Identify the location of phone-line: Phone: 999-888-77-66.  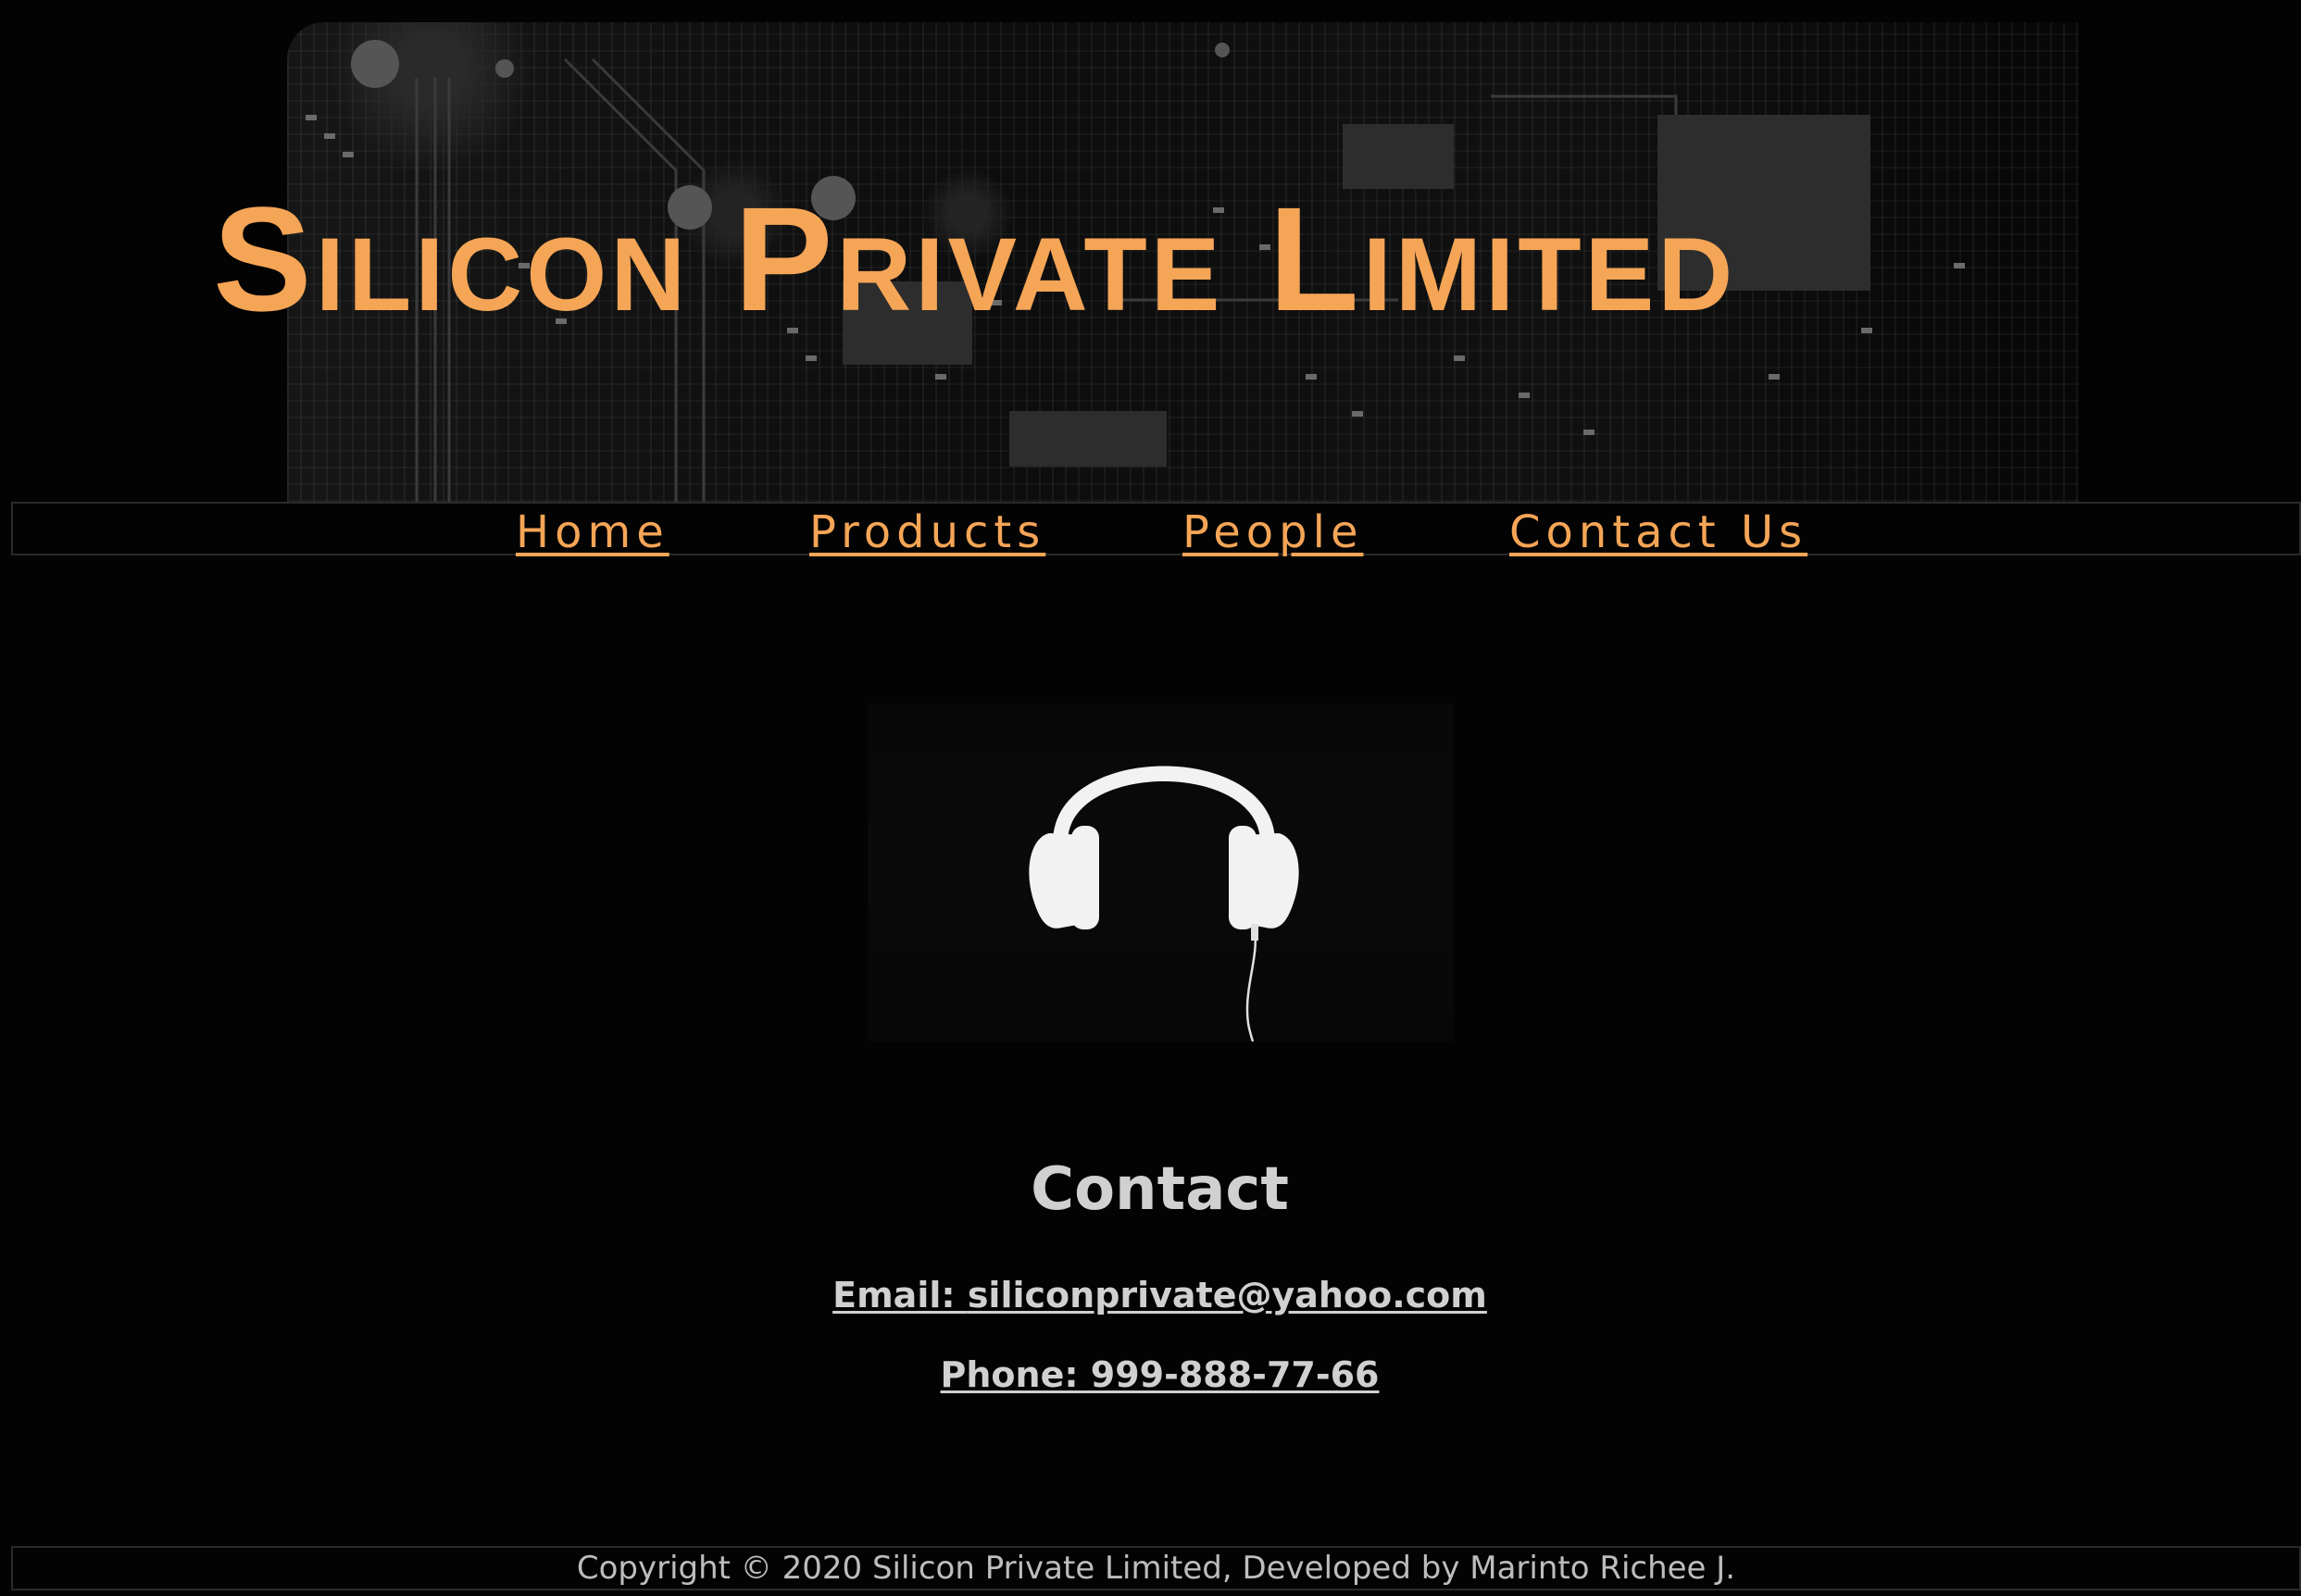
(1150, 1375).